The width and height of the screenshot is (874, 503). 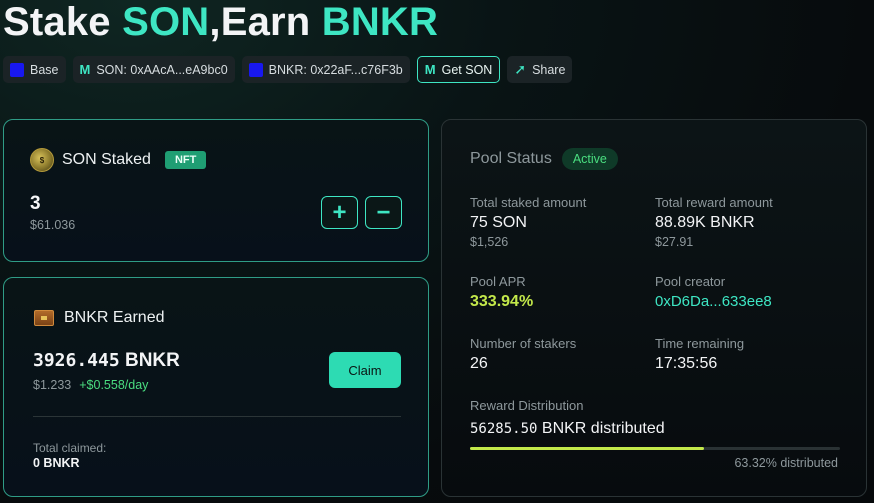 What do you see at coordinates (528, 222) in the screenshot?
I see `total-staked-stat: Total staked amount 75 SON $1,526` at bounding box center [528, 222].